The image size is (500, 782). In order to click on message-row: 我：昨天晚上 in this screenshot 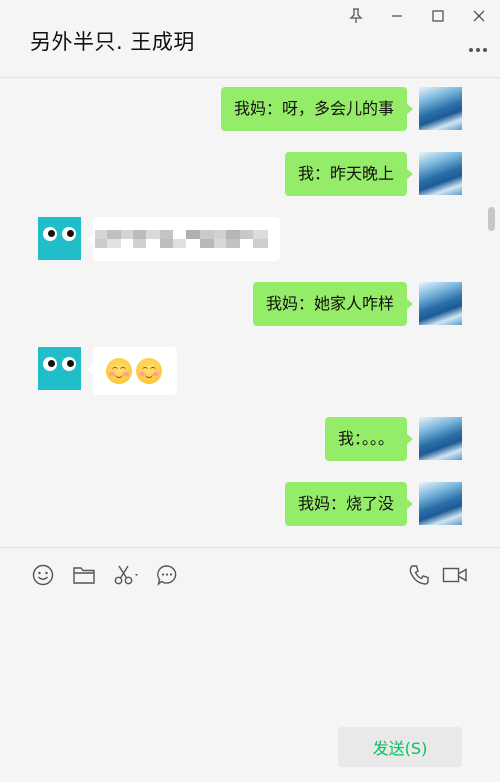, I will do `click(250, 174)`.